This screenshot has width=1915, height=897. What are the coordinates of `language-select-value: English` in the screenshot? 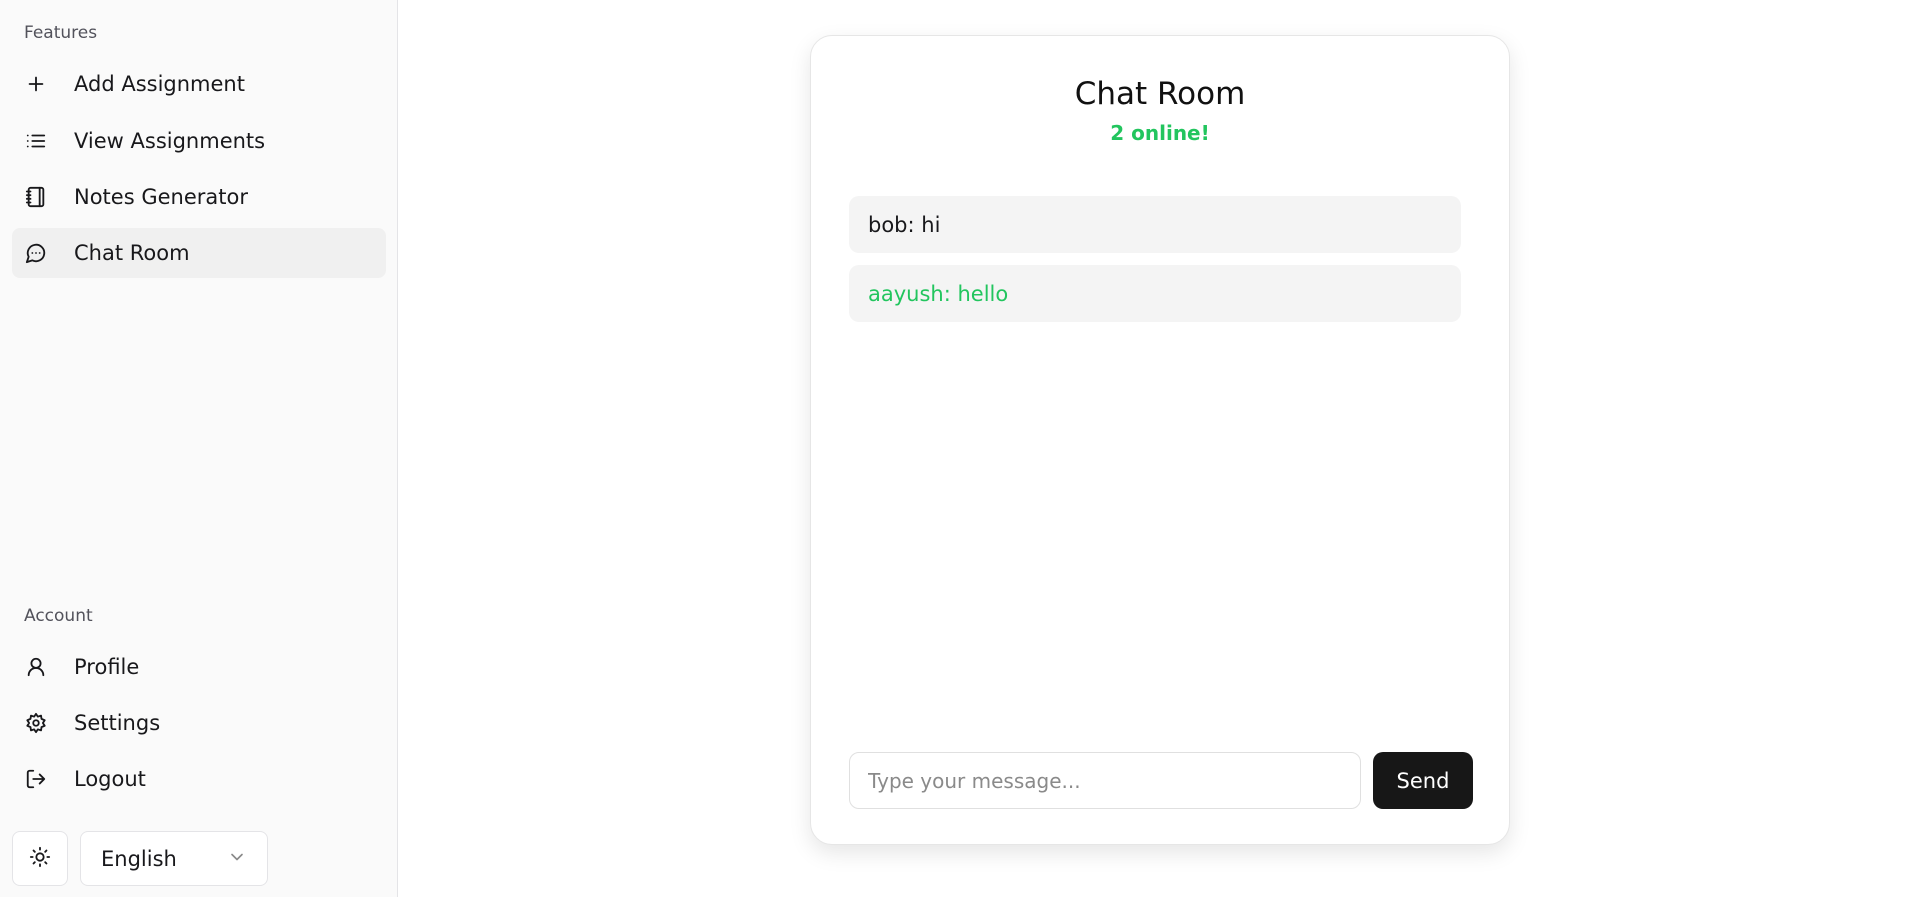 It's located at (139, 858).